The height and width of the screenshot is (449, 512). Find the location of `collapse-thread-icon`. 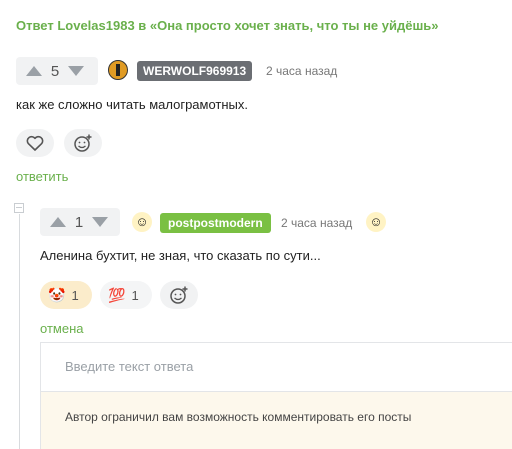

collapse-thread-icon is located at coordinates (19, 208).